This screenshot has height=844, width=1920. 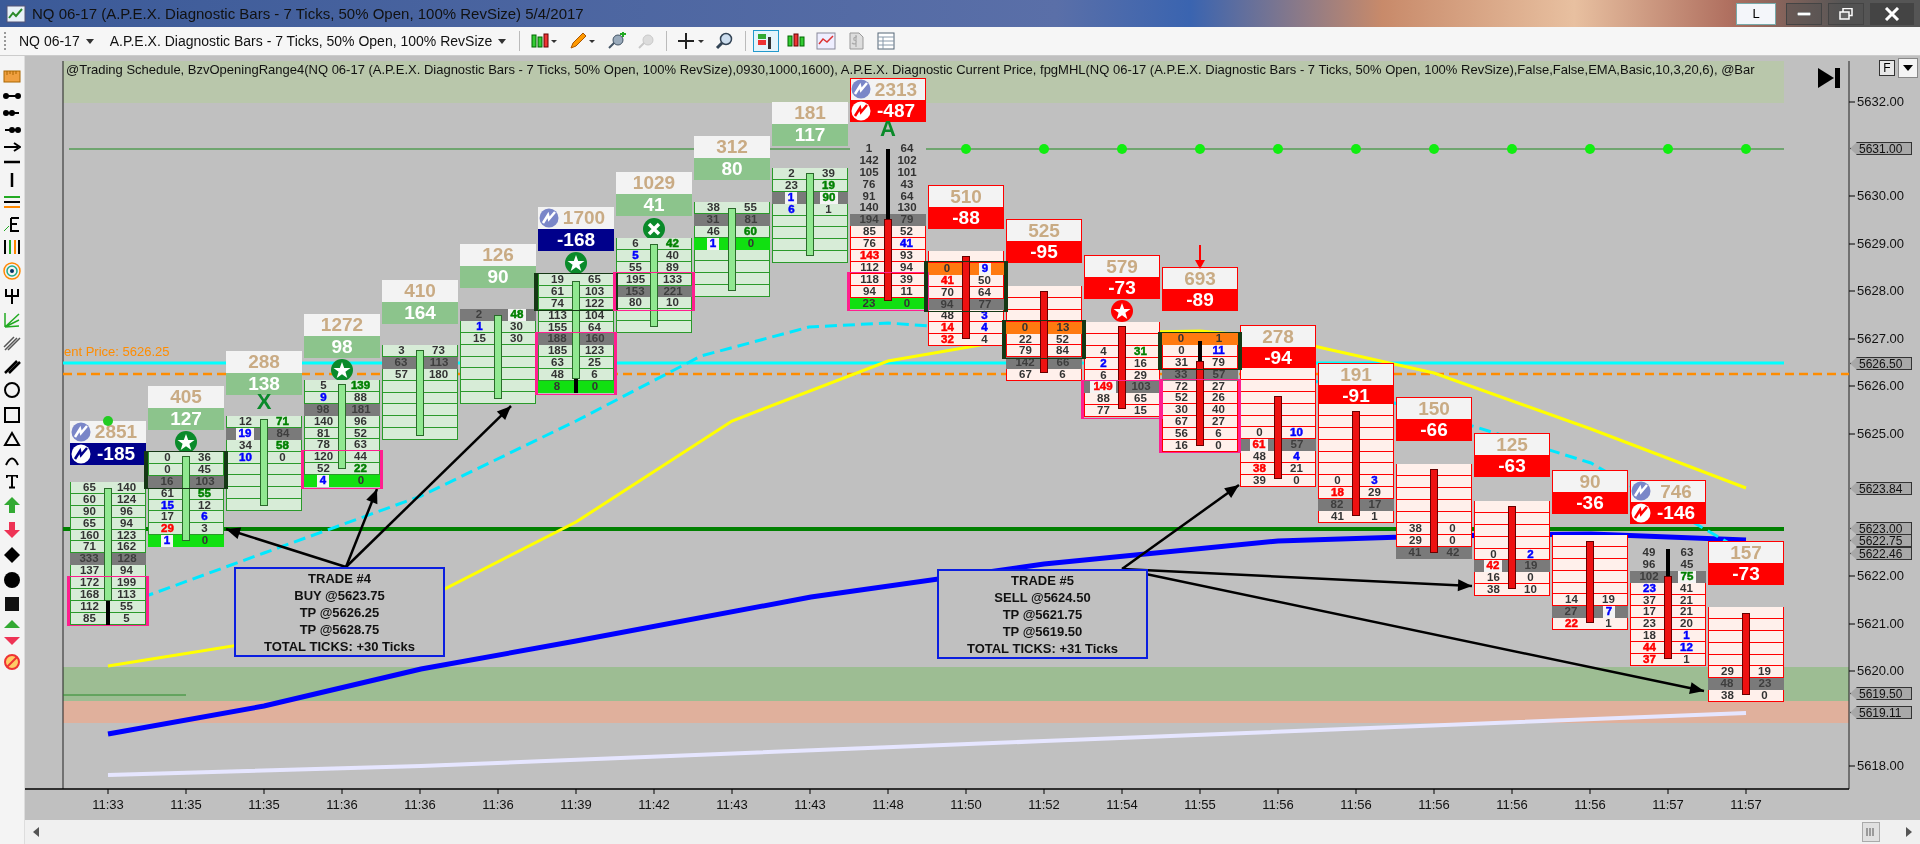 What do you see at coordinates (1181, 446) in the screenshot?
I see `footprint-cell: 16` at bounding box center [1181, 446].